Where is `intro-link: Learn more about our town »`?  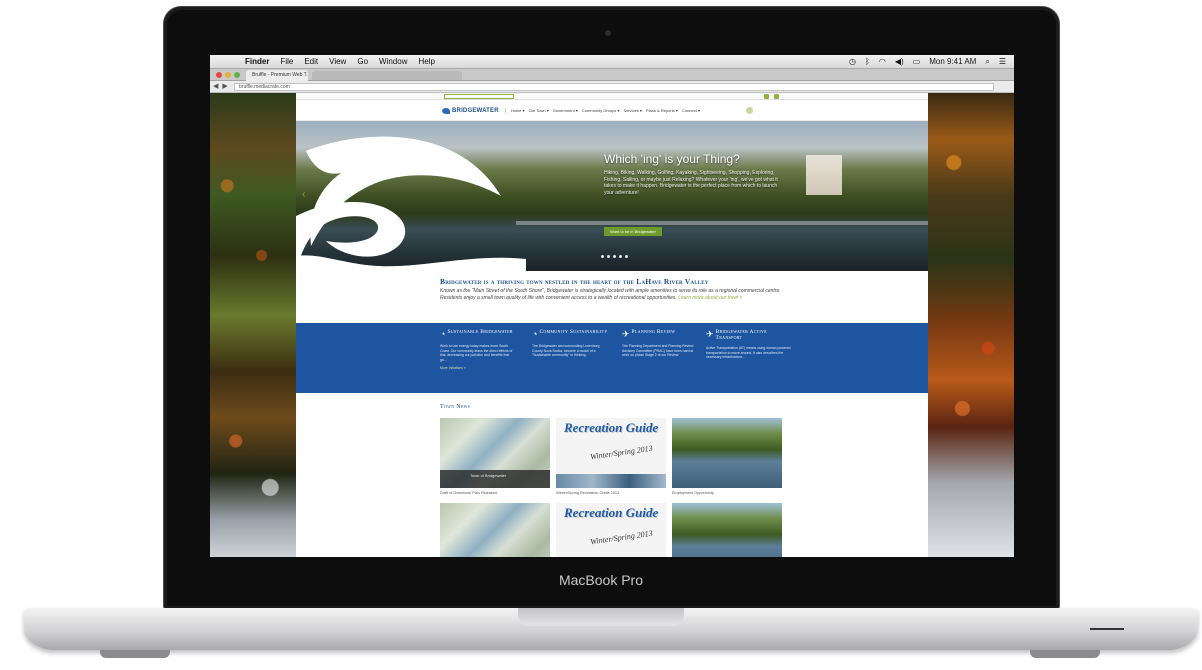
intro-link: Learn more about our town » is located at coordinates (710, 298).